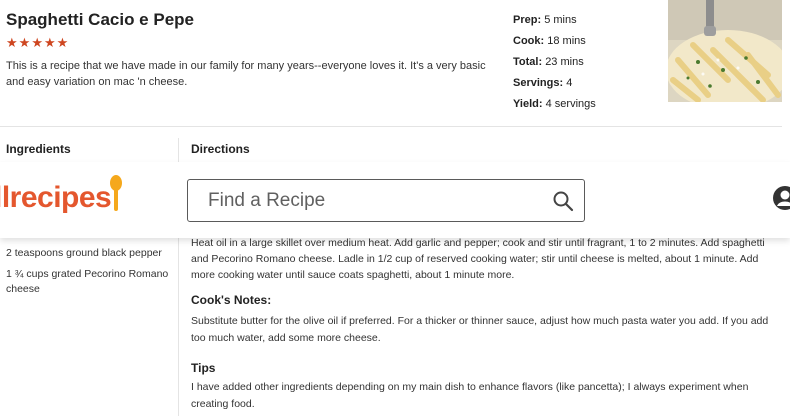 Image resolution: width=790 pixels, height=416 pixels. I want to click on meta-label: Prep:, so click(527, 20).